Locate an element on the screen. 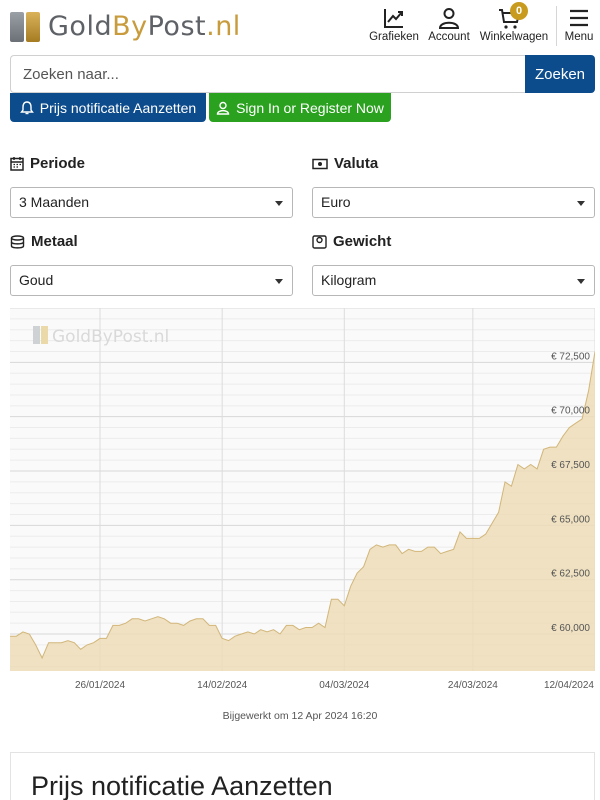  cart-icon: 0 is located at coordinates (514, 16).